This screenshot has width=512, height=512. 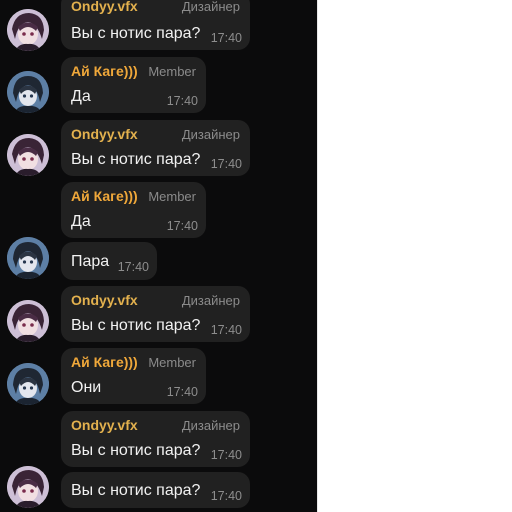 What do you see at coordinates (133, 376) in the screenshot?
I see `message-bubble: Ай Каге))) Member Они 17:40` at bounding box center [133, 376].